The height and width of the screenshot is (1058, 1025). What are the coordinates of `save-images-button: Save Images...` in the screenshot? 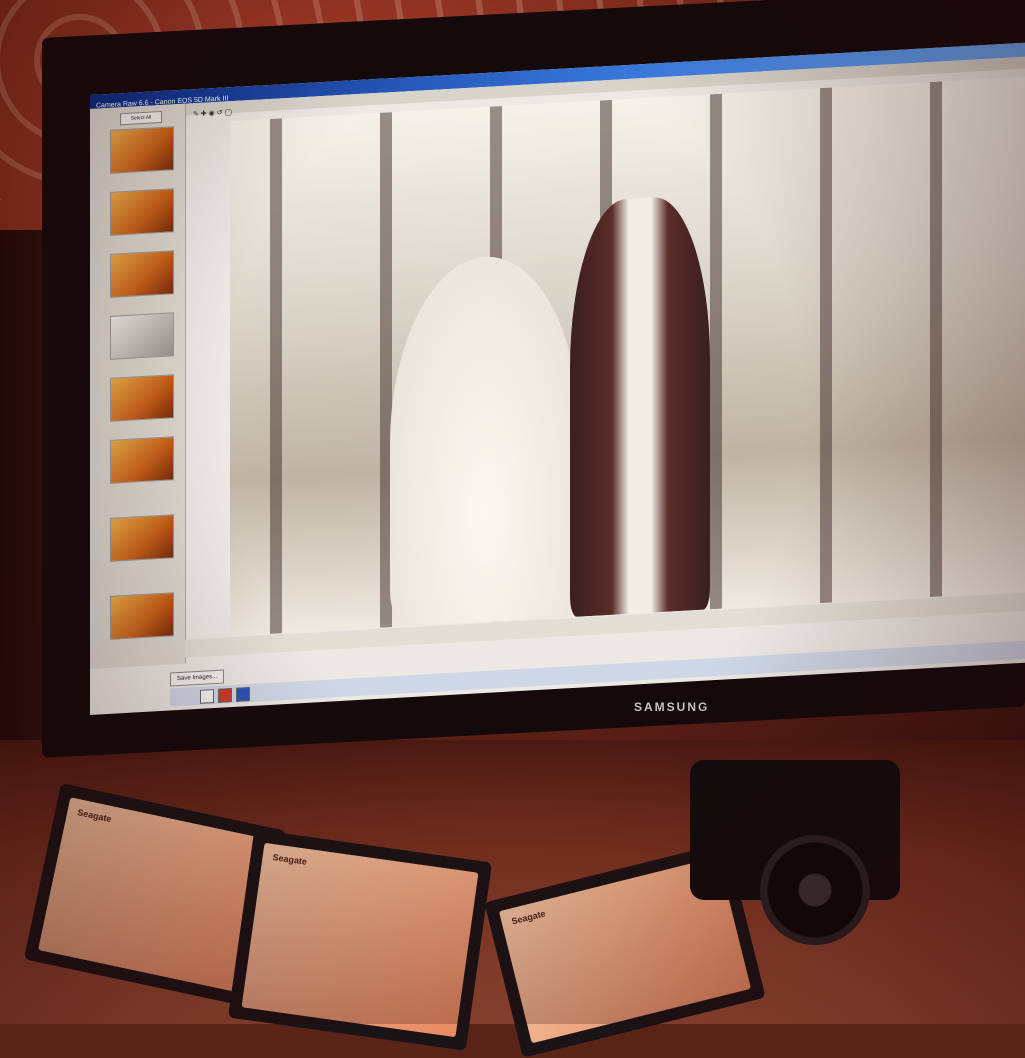 It's located at (197, 678).